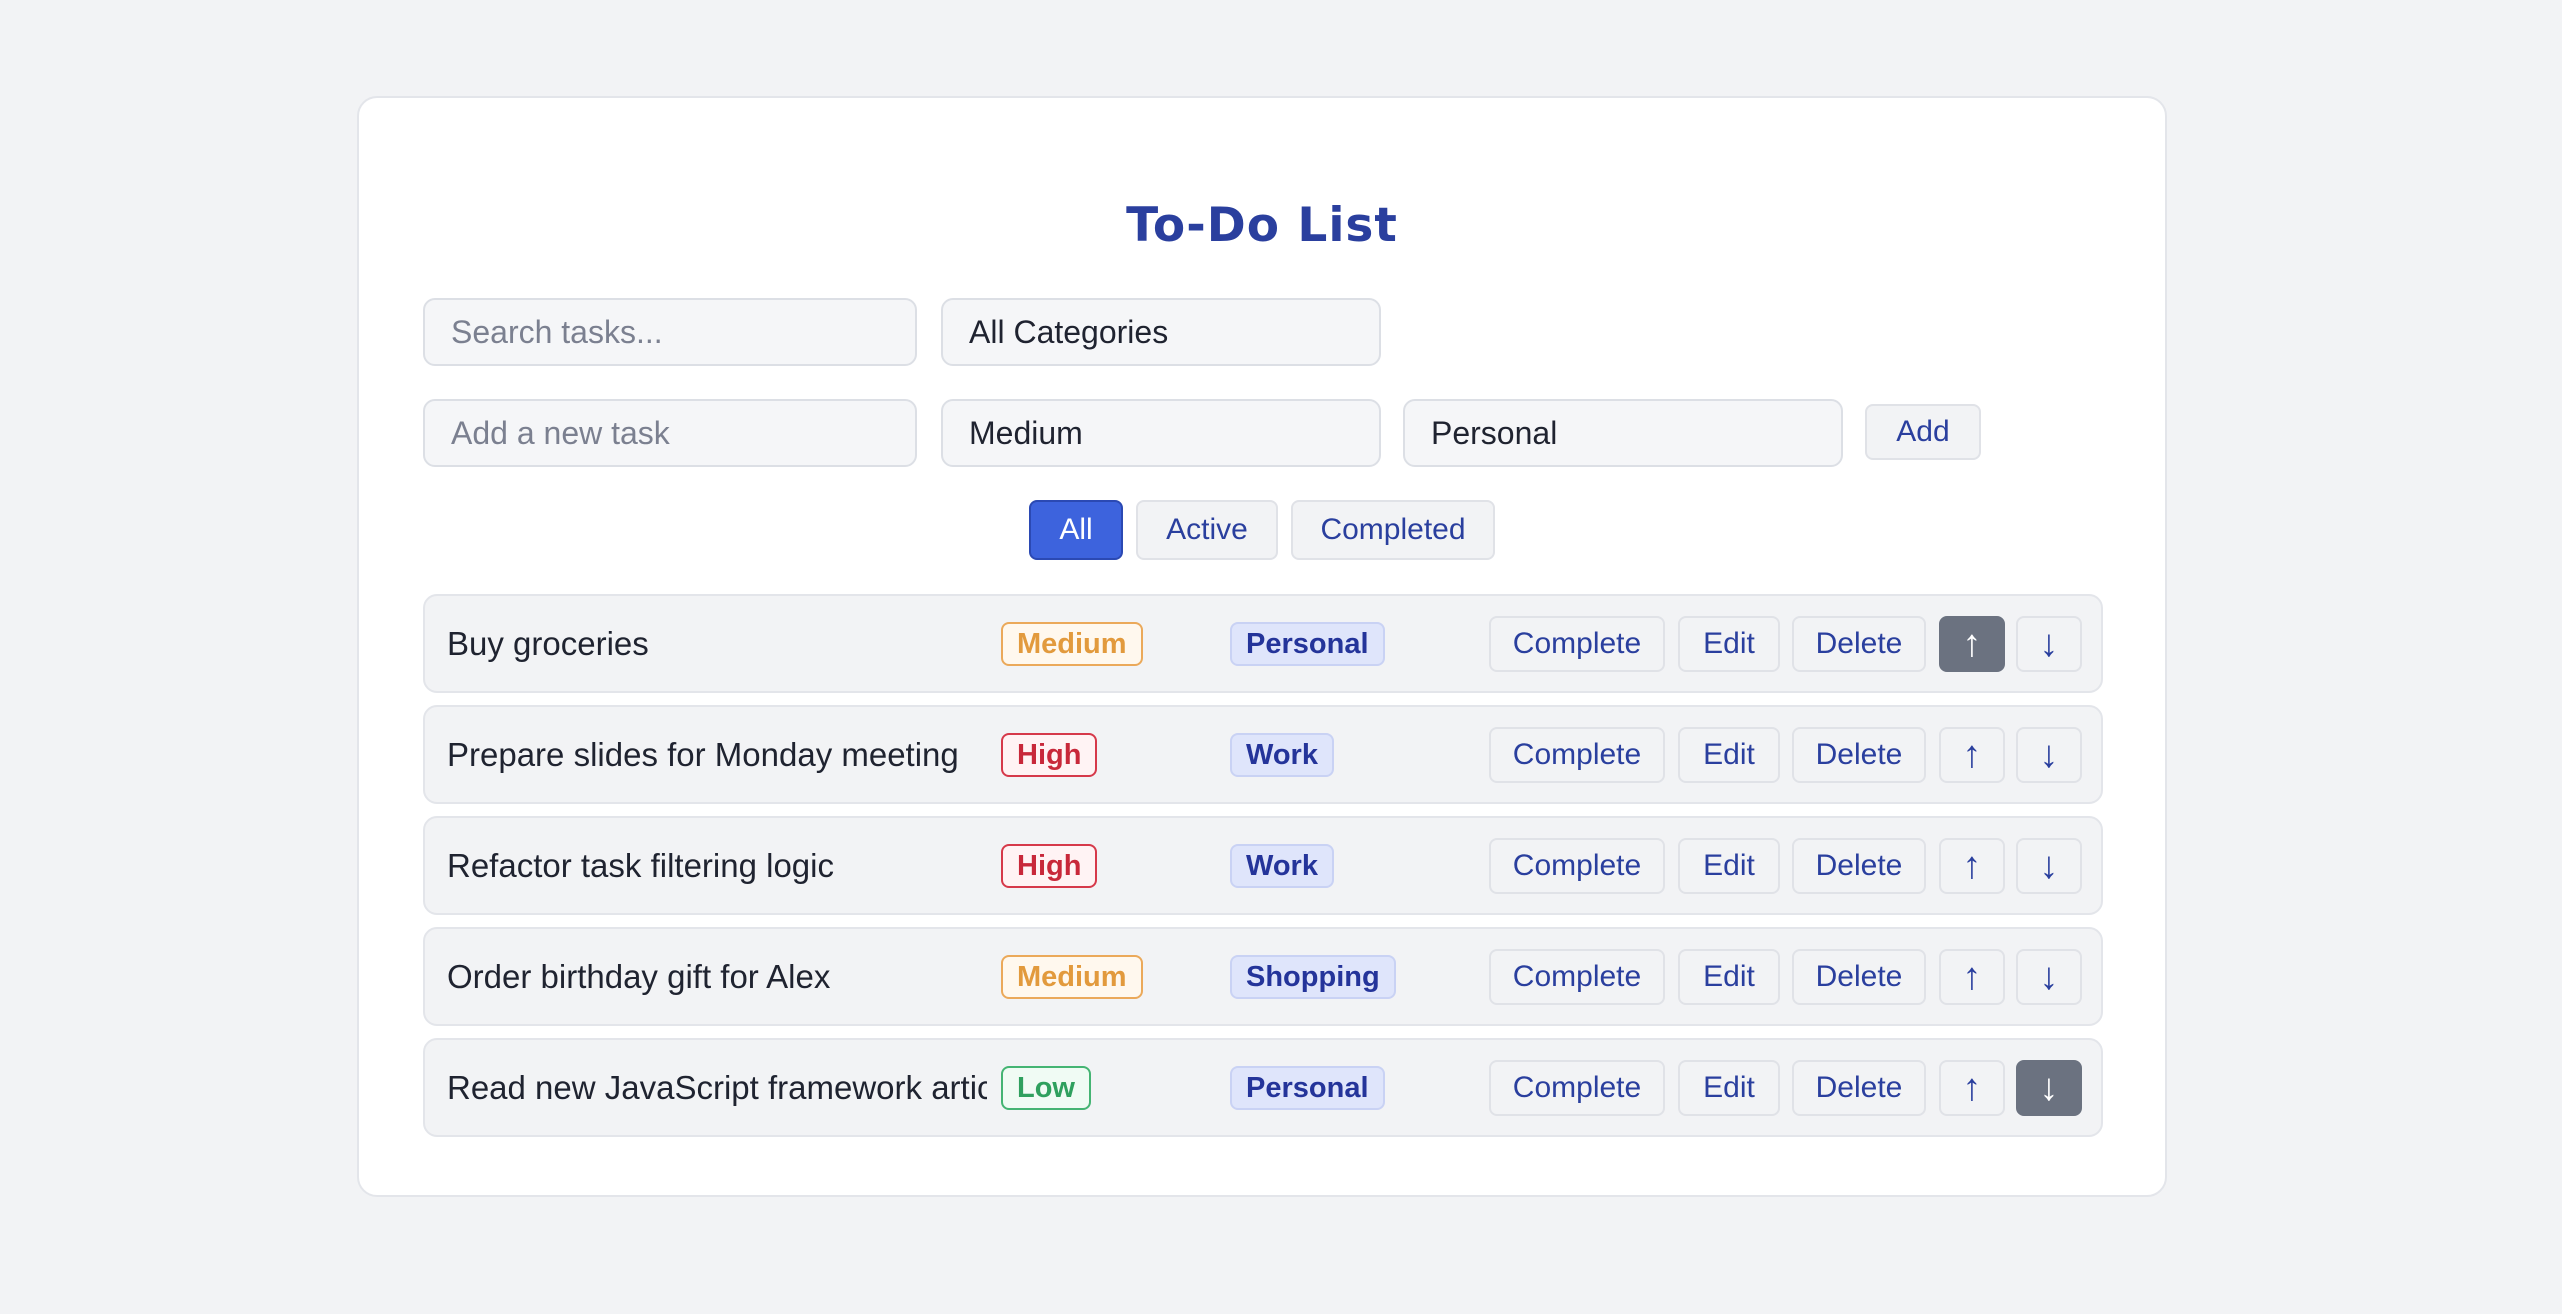 The image size is (2562, 1314). What do you see at coordinates (717, 1087) in the screenshot?
I see `task-text: Read new JavaScript framework article` at bounding box center [717, 1087].